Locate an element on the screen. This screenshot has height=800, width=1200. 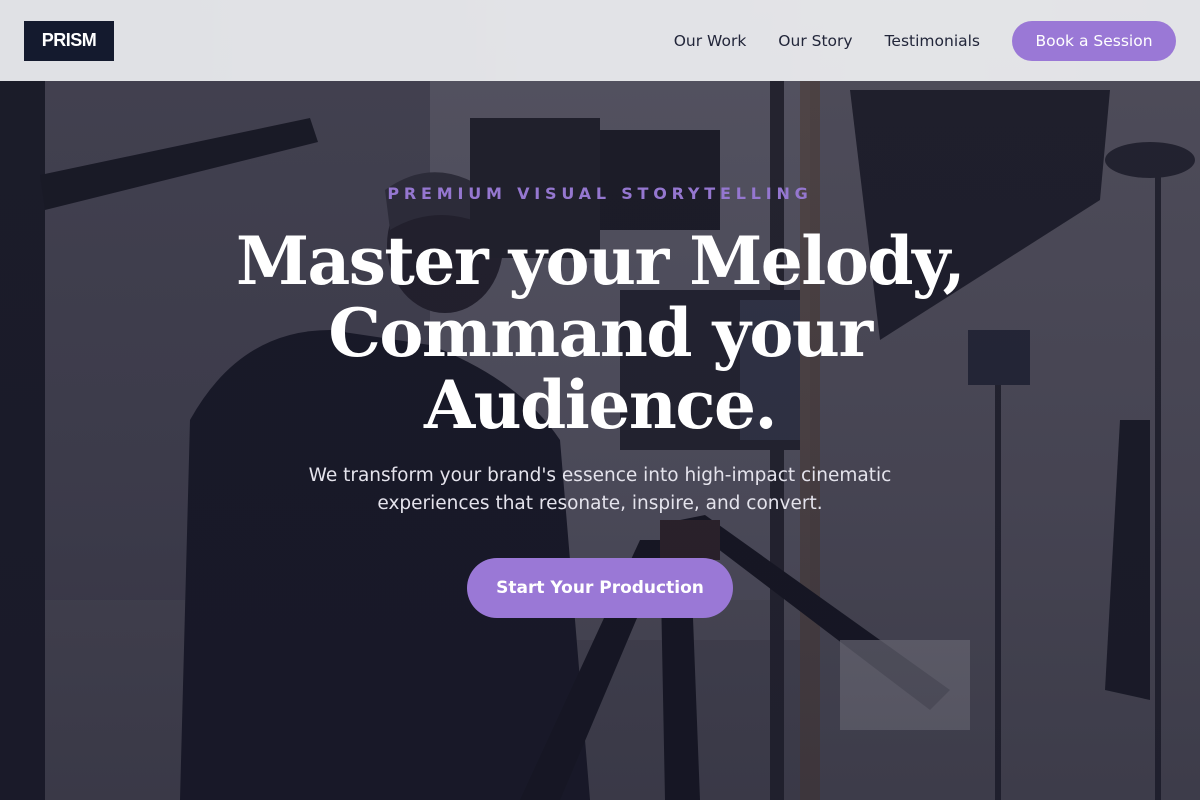
nav-link-our-work: Our Work is located at coordinates (710, 41).